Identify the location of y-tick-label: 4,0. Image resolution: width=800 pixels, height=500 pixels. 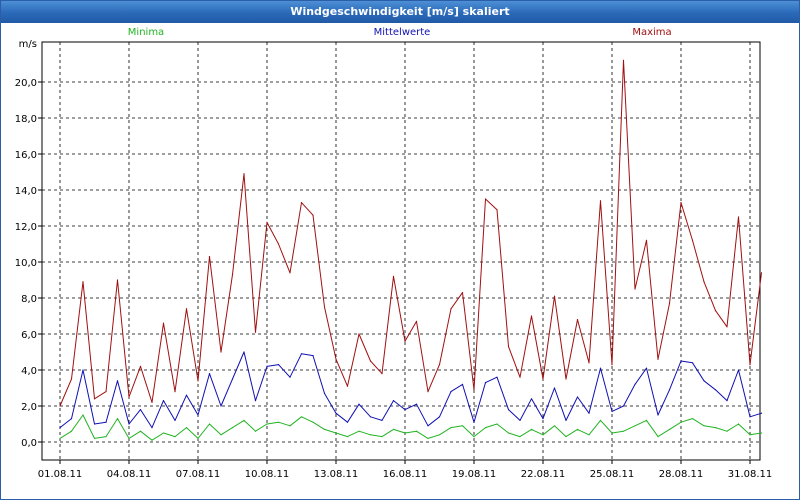
(29, 371).